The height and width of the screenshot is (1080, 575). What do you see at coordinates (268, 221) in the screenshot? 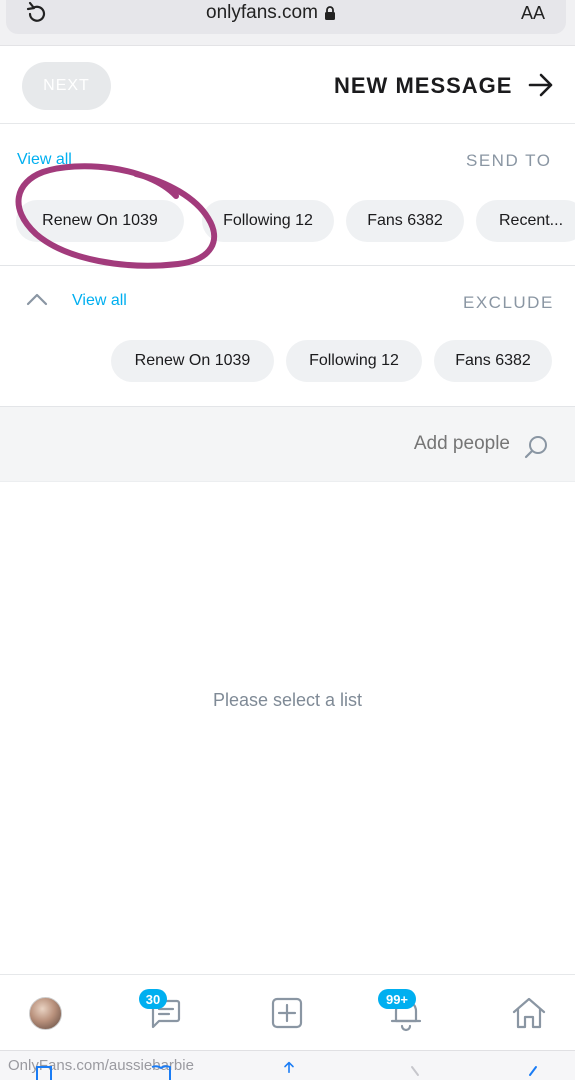
I see `send-to-chip-following: Following 12` at bounding box center [268, 221].